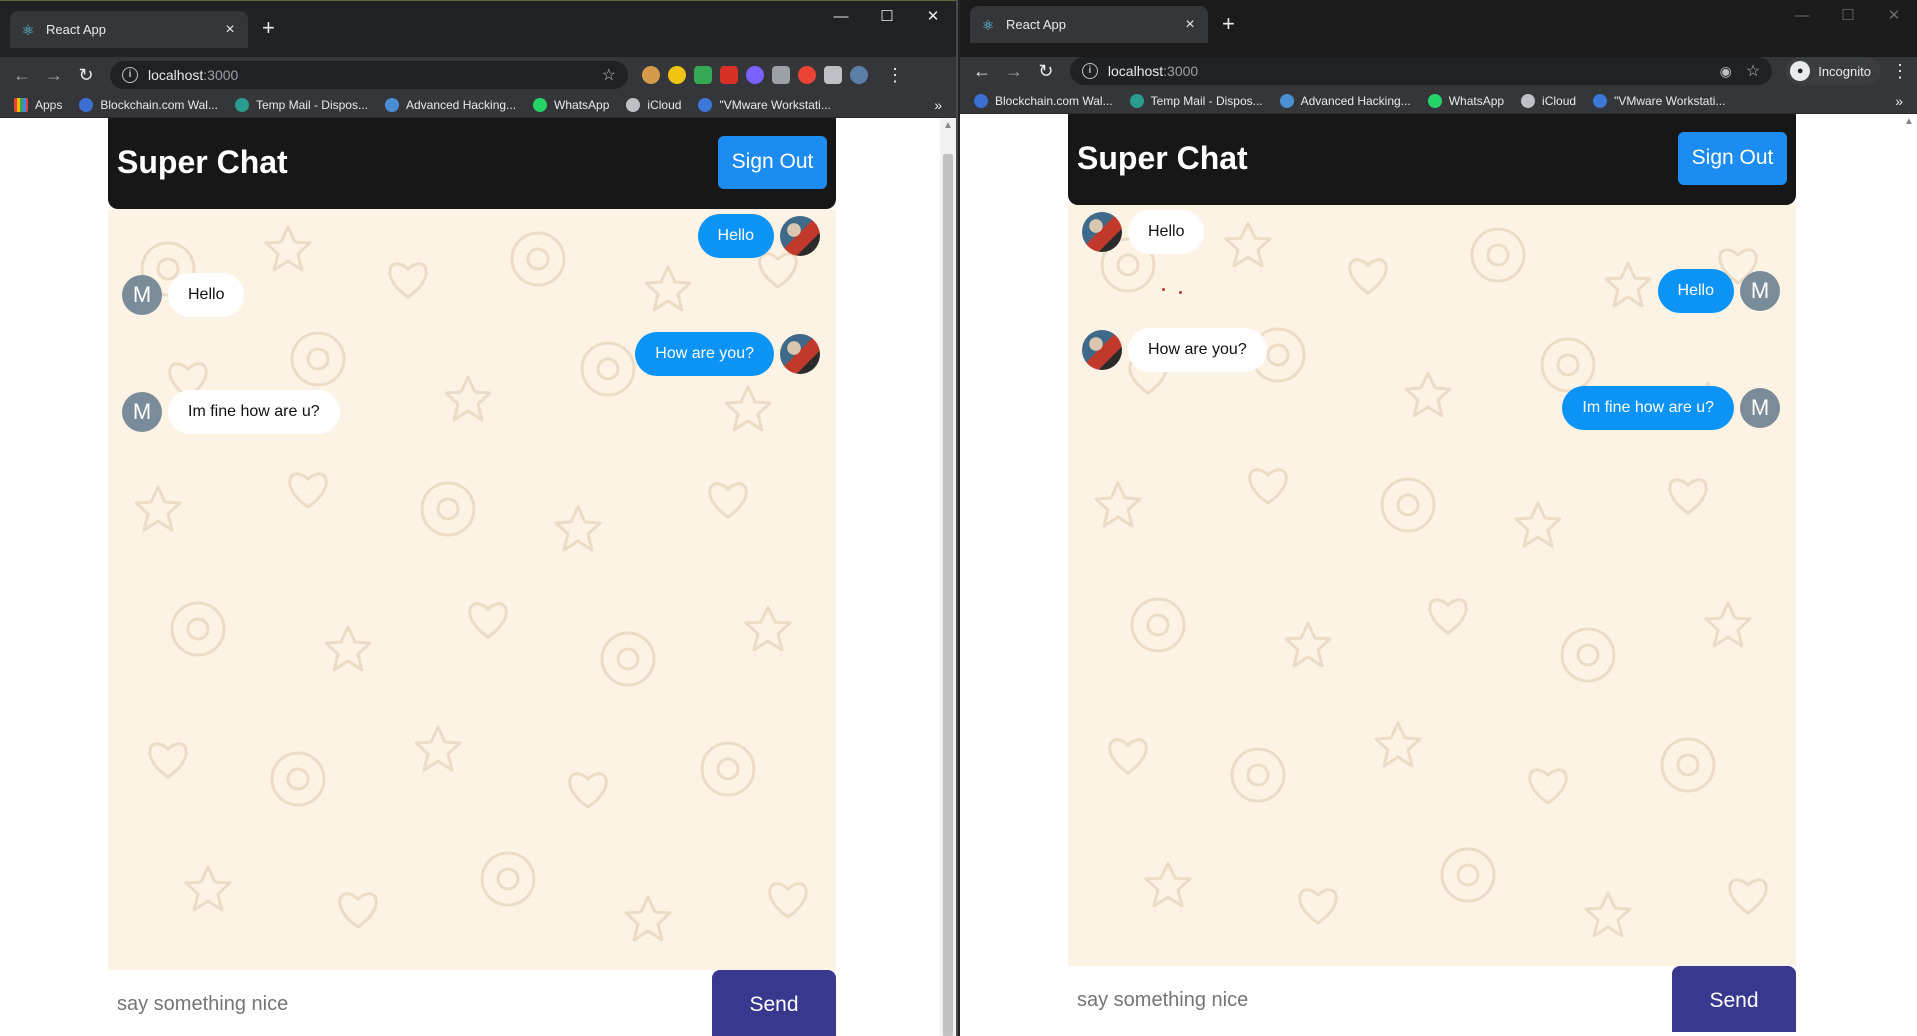 The width and height of the screenshot is (1917, 1036). What do you see at coordinates (1833, 71) in the screenshot?
I see `incognito-badge: ● Incognito` at bounding box center [1833, 71].